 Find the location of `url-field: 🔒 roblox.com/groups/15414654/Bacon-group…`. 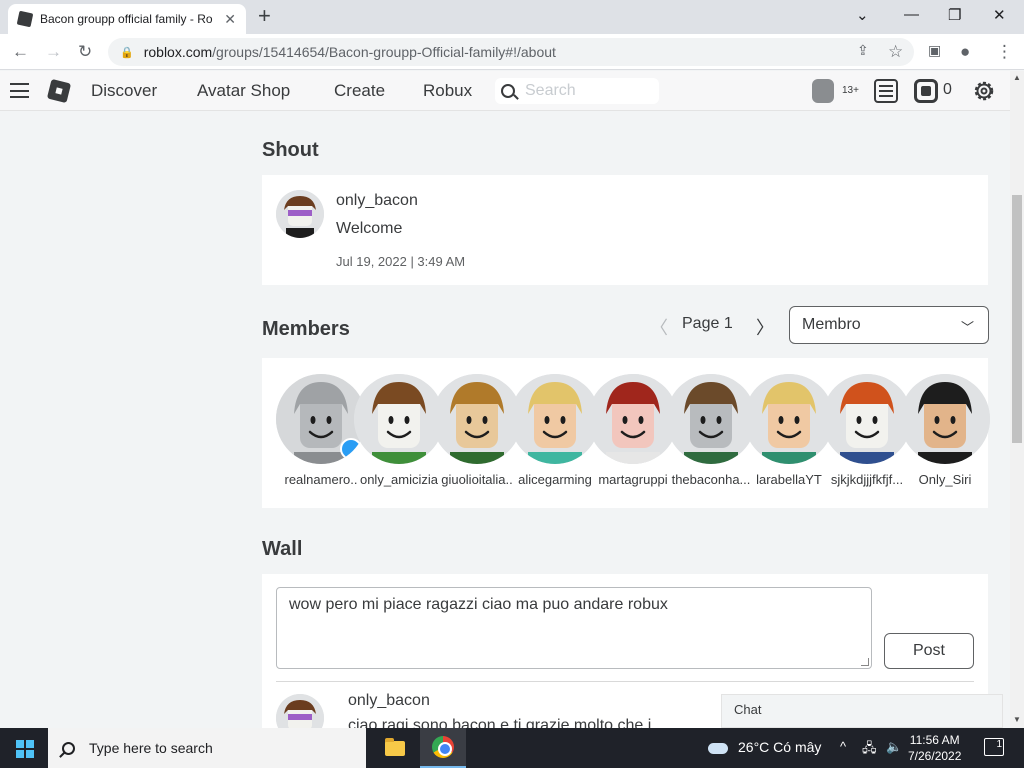

url-field: 🔒 roblox.com/groups/15414654/Bacon-group… is located at coordinates (511, 52).